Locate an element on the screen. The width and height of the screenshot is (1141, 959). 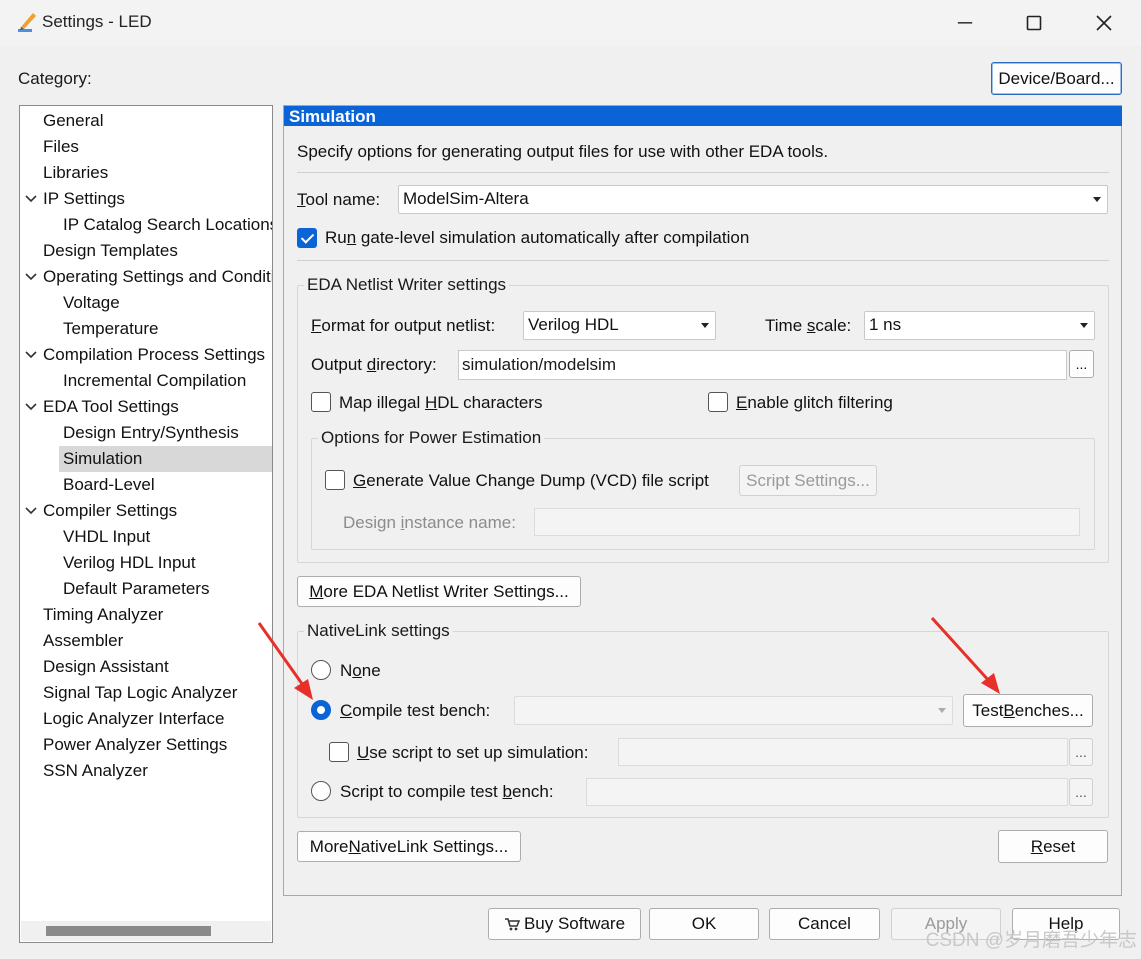
use-script-checkbox is located at coordinates (339, 752).